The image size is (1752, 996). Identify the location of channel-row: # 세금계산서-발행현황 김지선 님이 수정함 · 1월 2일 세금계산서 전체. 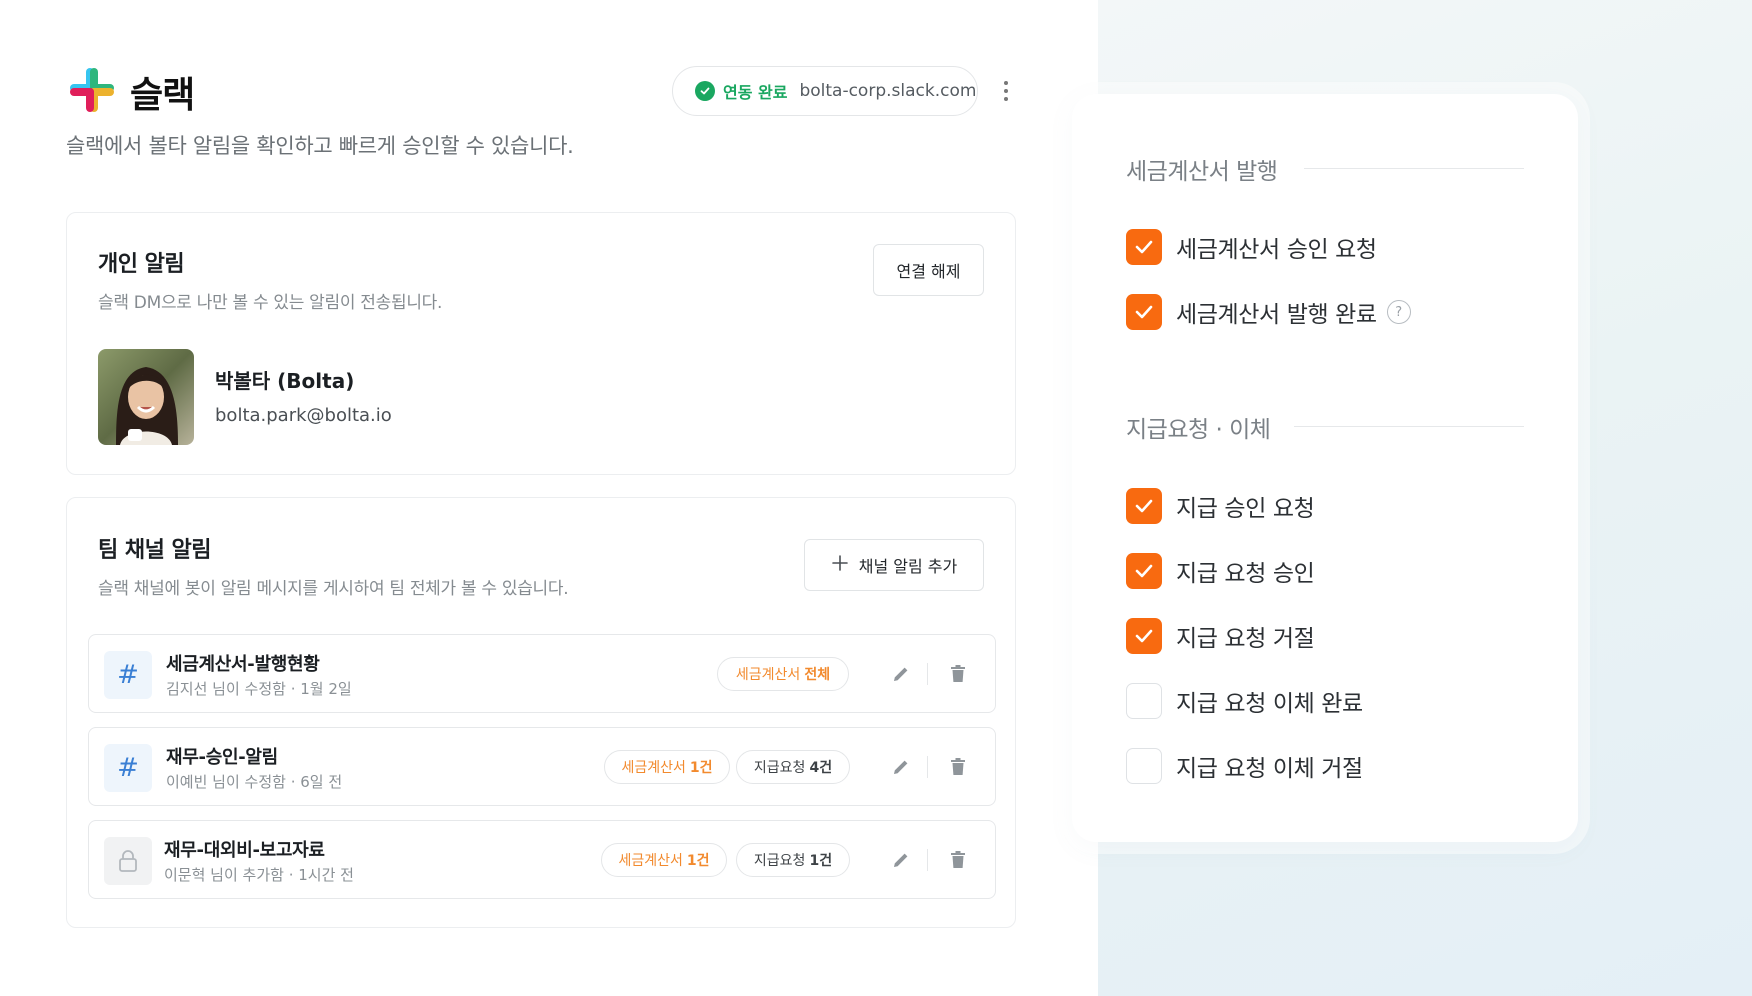
(542, 673).